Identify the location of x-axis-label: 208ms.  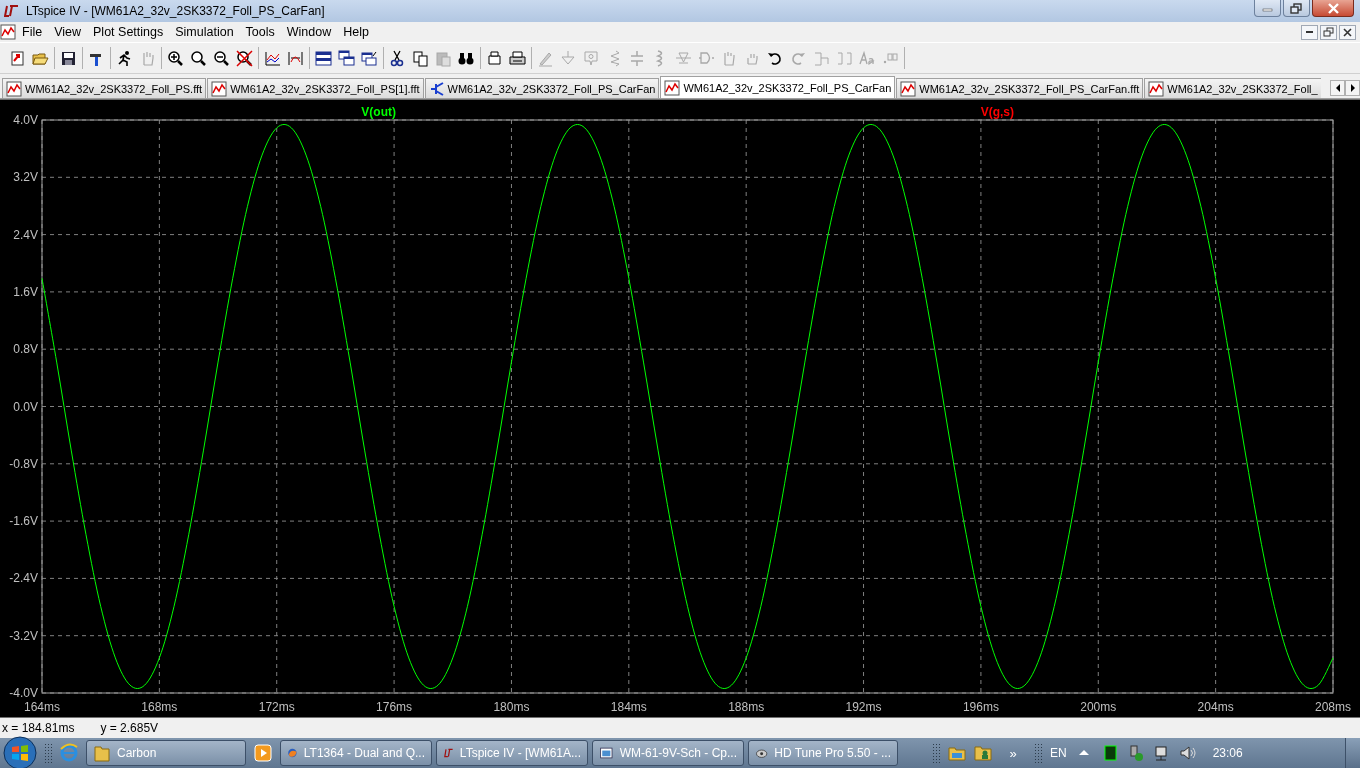
(1333, 707).